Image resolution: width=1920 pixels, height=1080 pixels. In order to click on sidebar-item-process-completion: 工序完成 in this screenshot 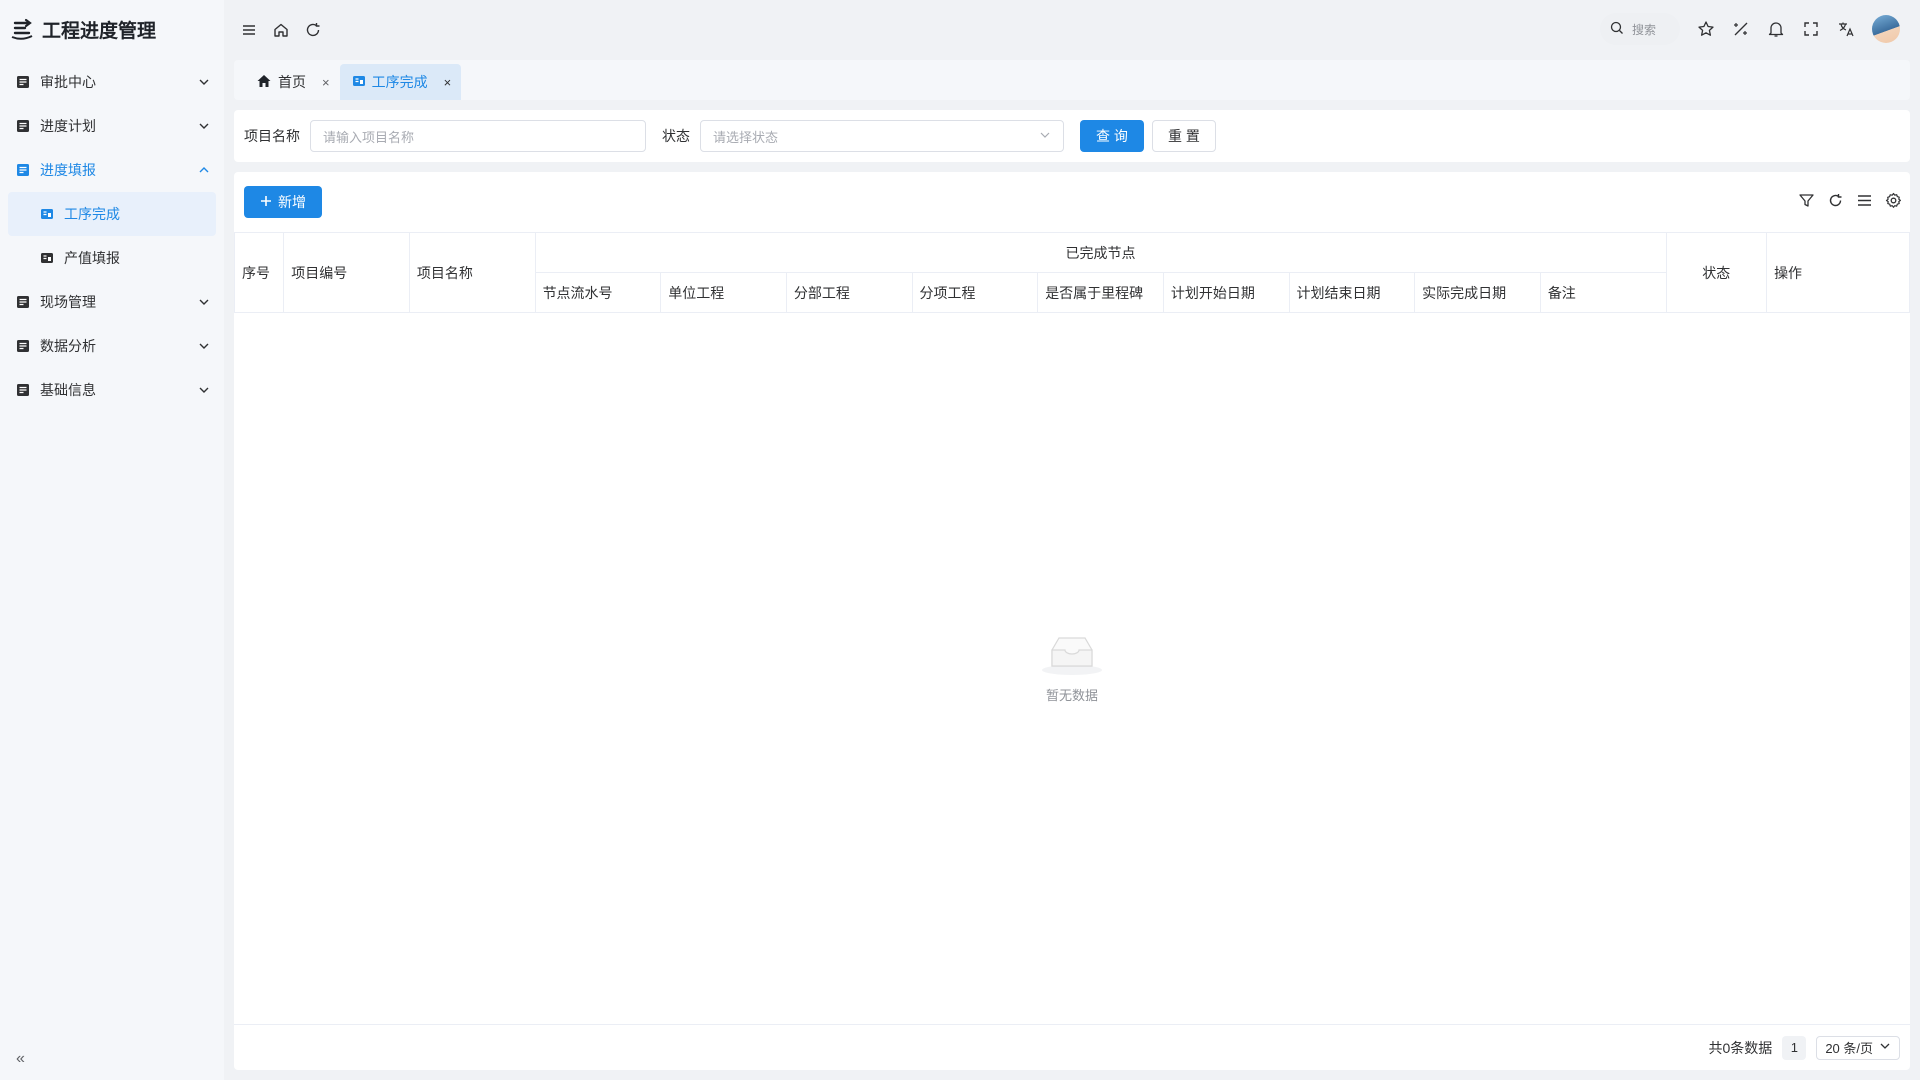, I will do `click(112, 214)`.